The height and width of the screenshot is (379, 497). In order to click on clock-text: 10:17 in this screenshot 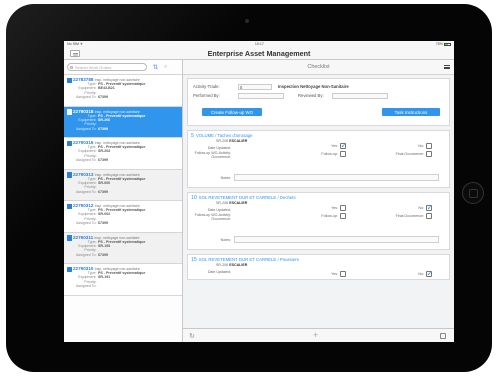, I will do `click(259, 44)`.